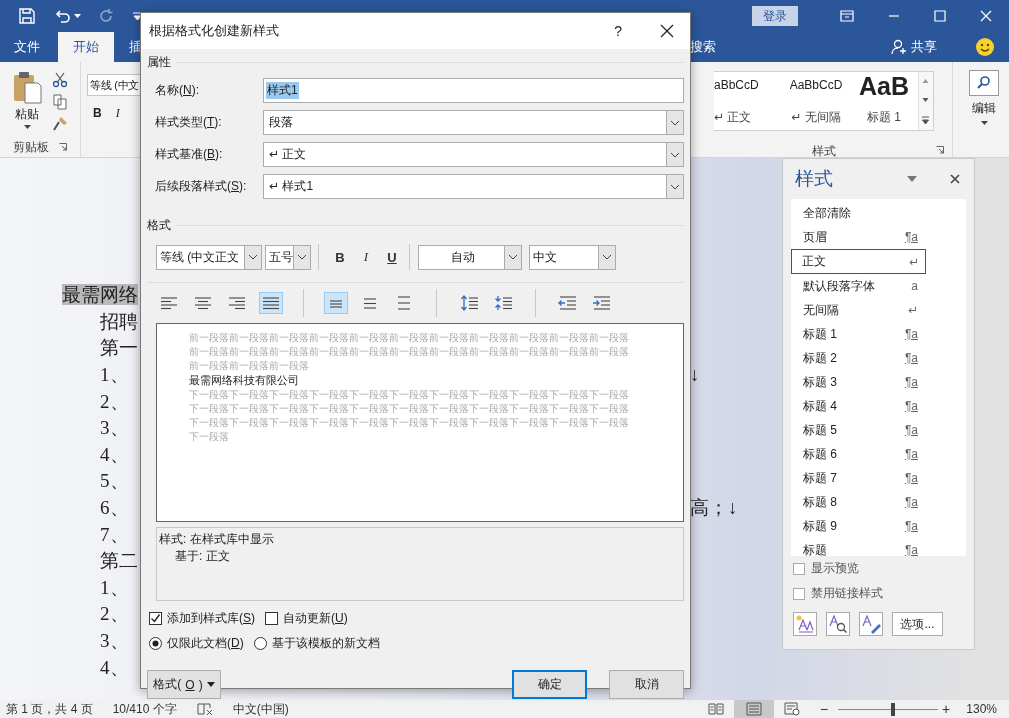  What do you see at coordinates (858, 406) in the screenshot?
I see `style-list-item: 标题 4 ¶a` at bounding box center [858, 406].